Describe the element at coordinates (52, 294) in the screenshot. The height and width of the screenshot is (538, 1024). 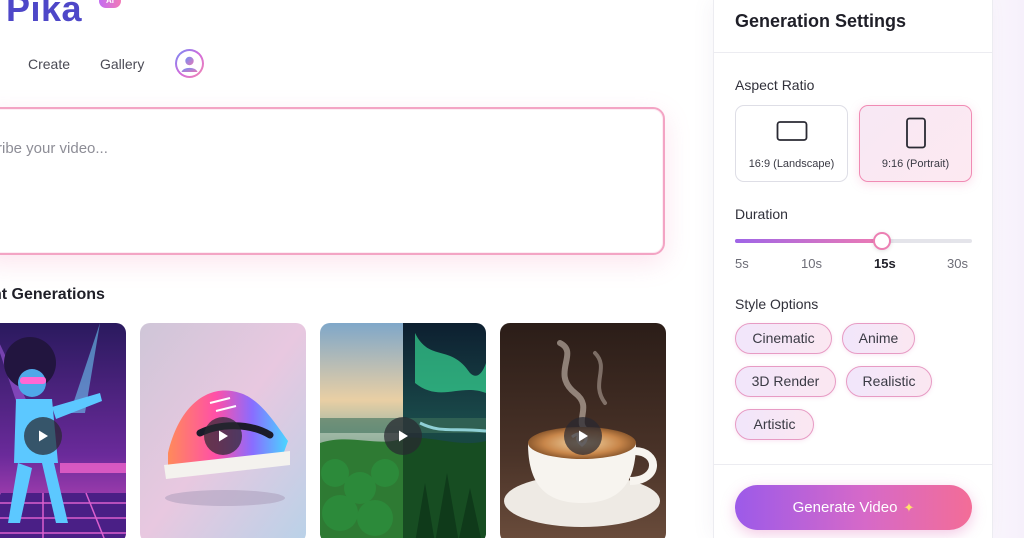
I see `recent-generations-title: nt Generations` at that location.